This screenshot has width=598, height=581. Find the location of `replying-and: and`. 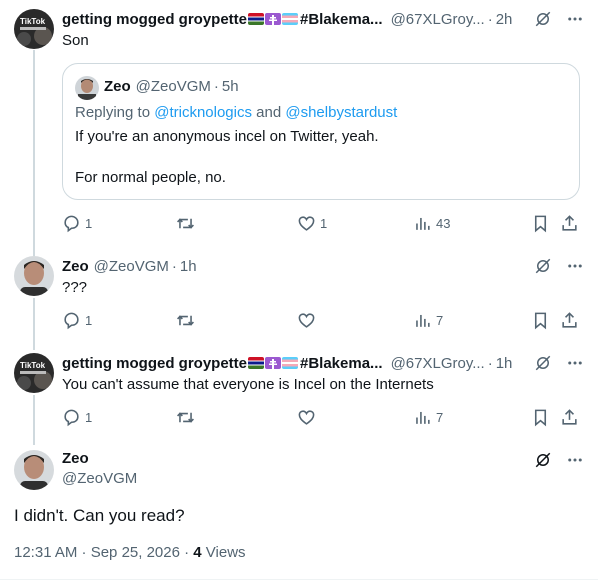

replying-and: and is located at coordinates (268, 112).